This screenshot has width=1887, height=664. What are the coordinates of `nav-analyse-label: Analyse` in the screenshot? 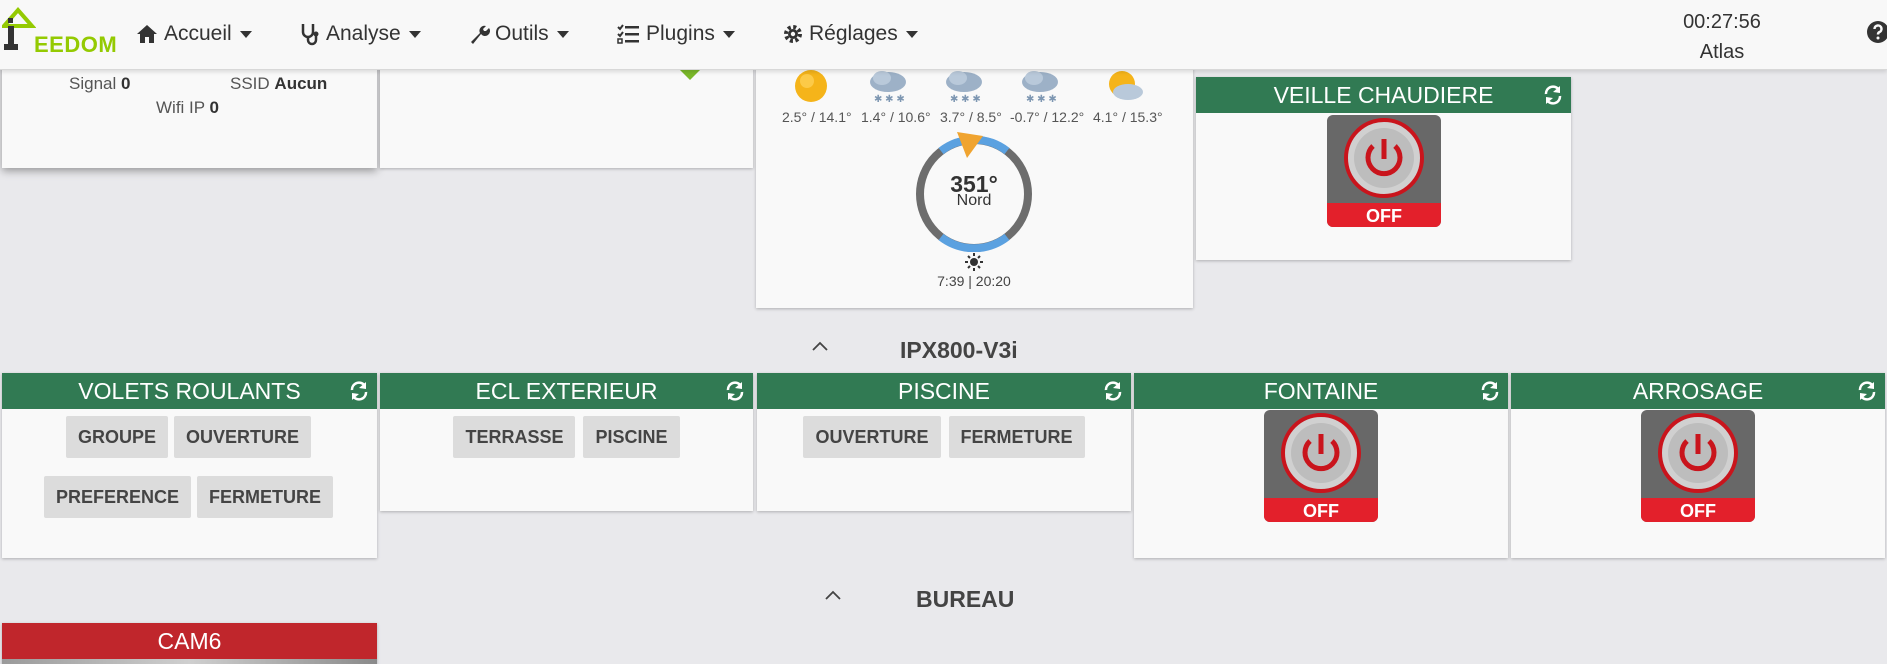 It's located at (363, 33).